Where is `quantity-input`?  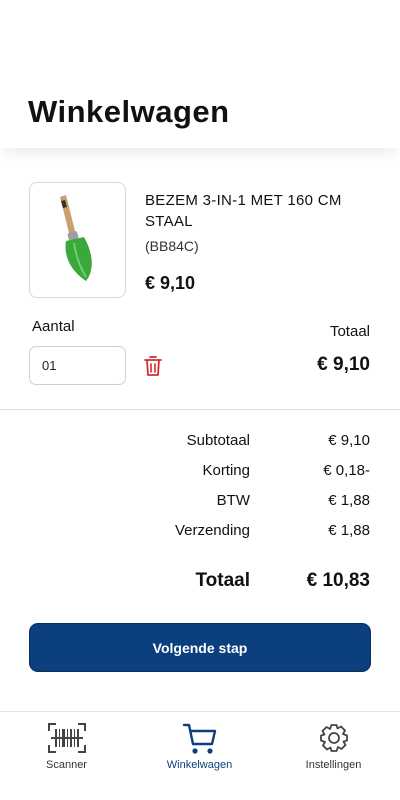 quantity-input is located at coordinates (77, 365).